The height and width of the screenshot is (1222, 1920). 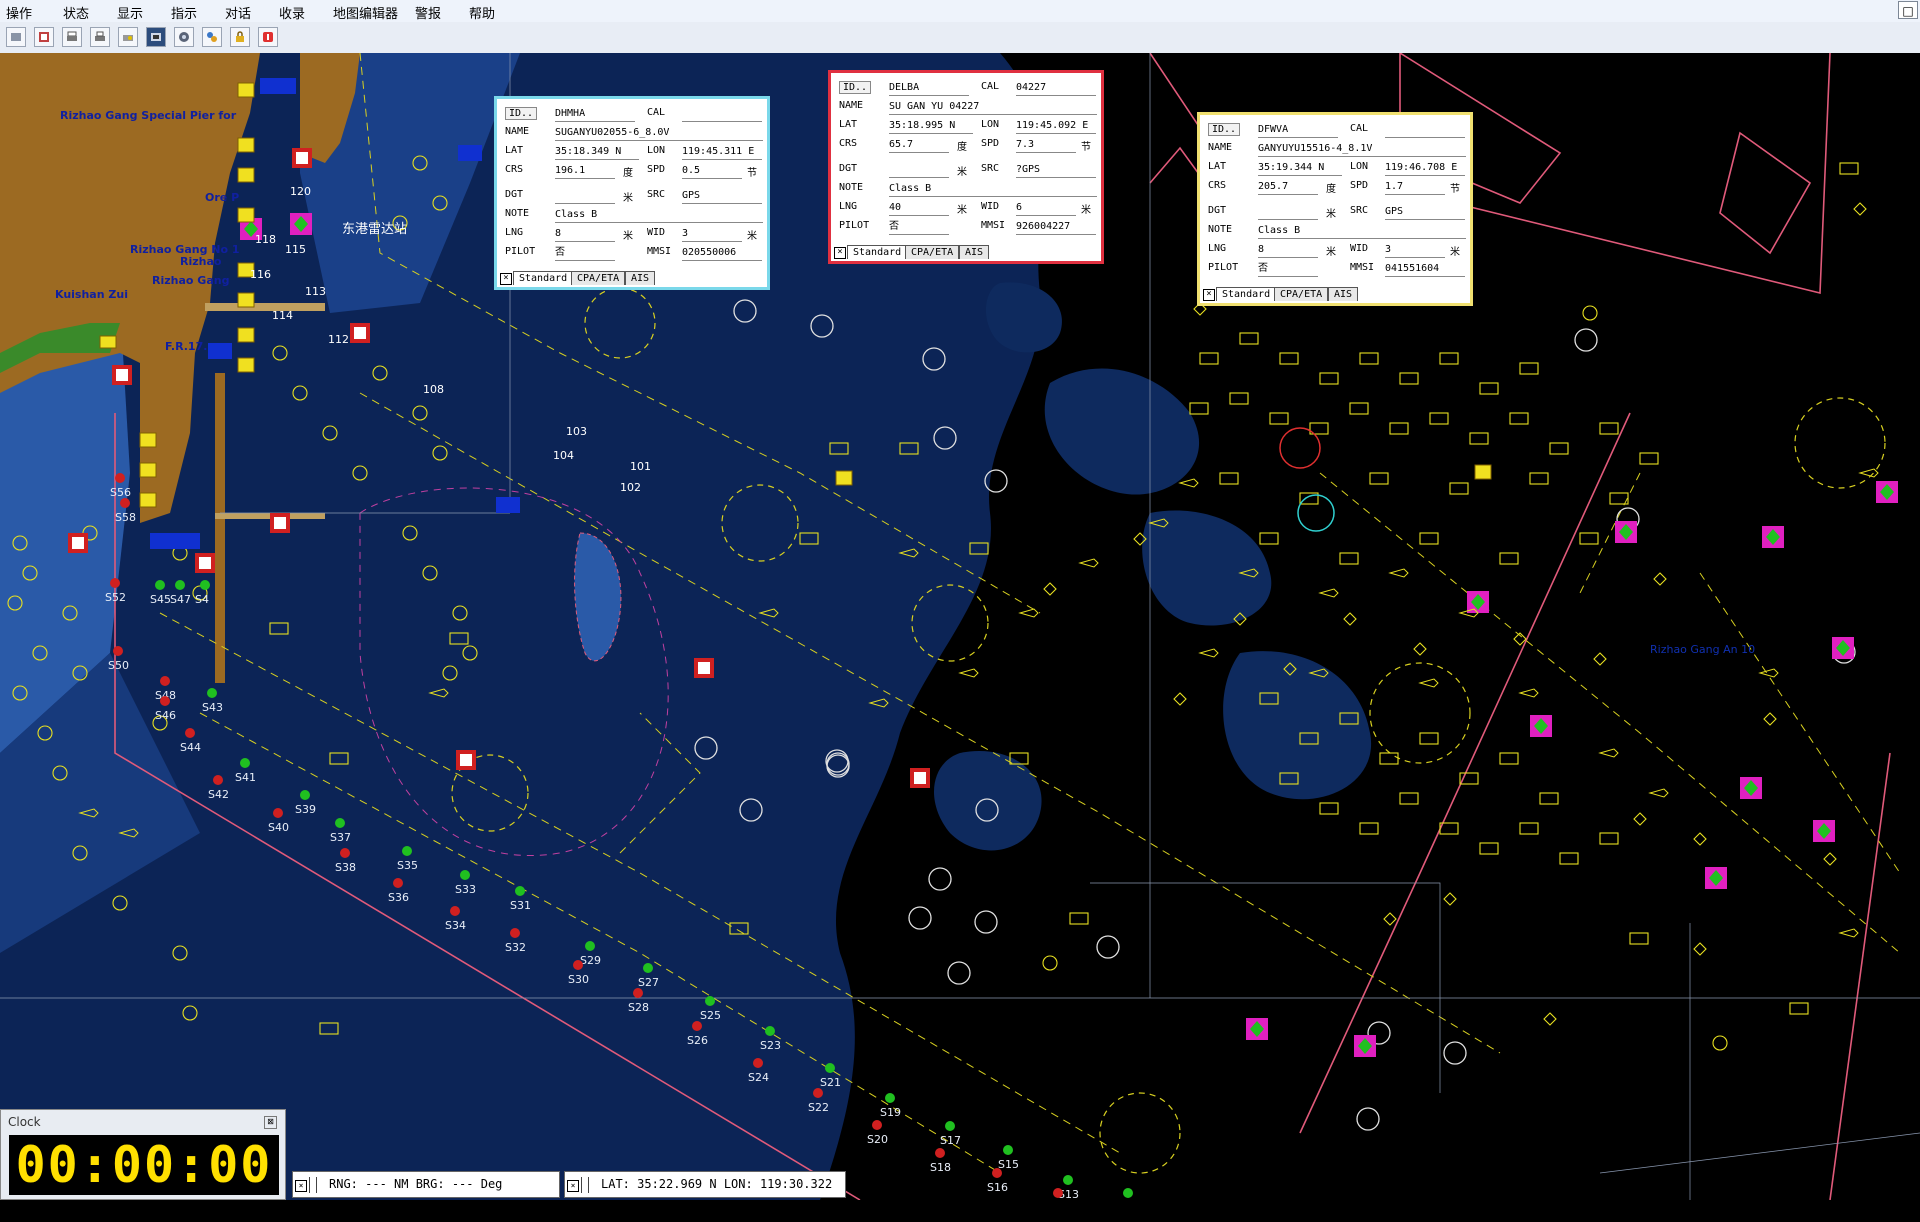 What do you see at coordinates (340, 823) in the screenshot?
I see `buoy-green-s37` at bounding box center [340, 823].